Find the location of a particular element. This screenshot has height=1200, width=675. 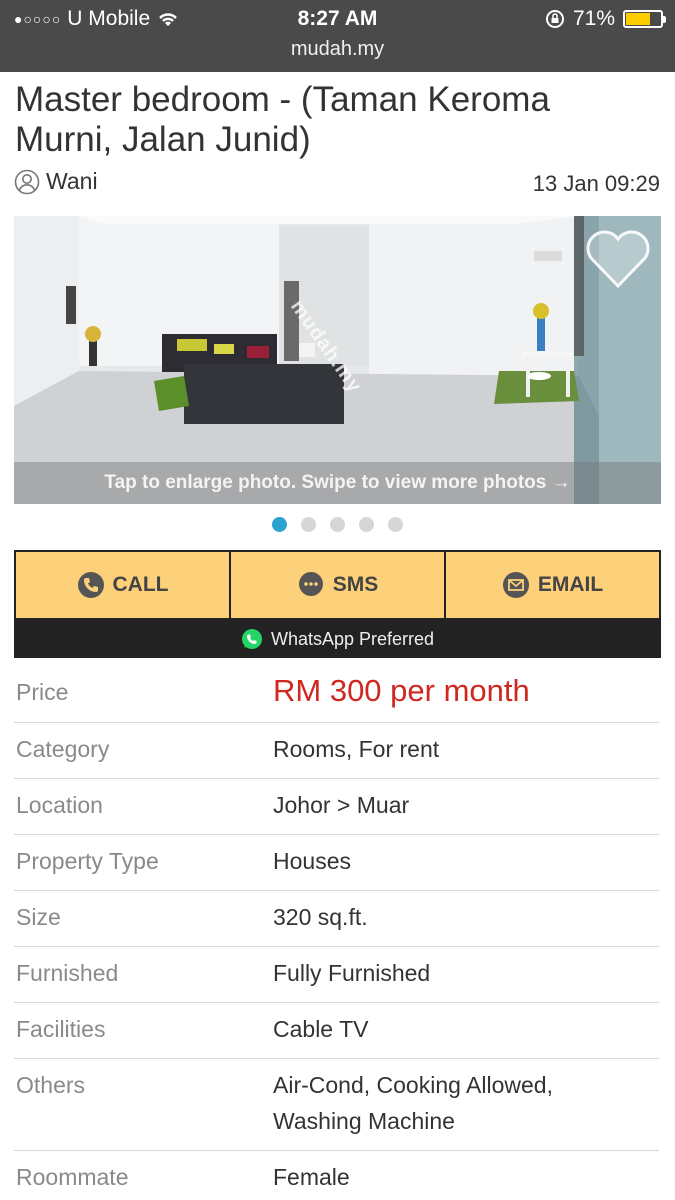

call-button: CALL is located at coordinates (123, 585).